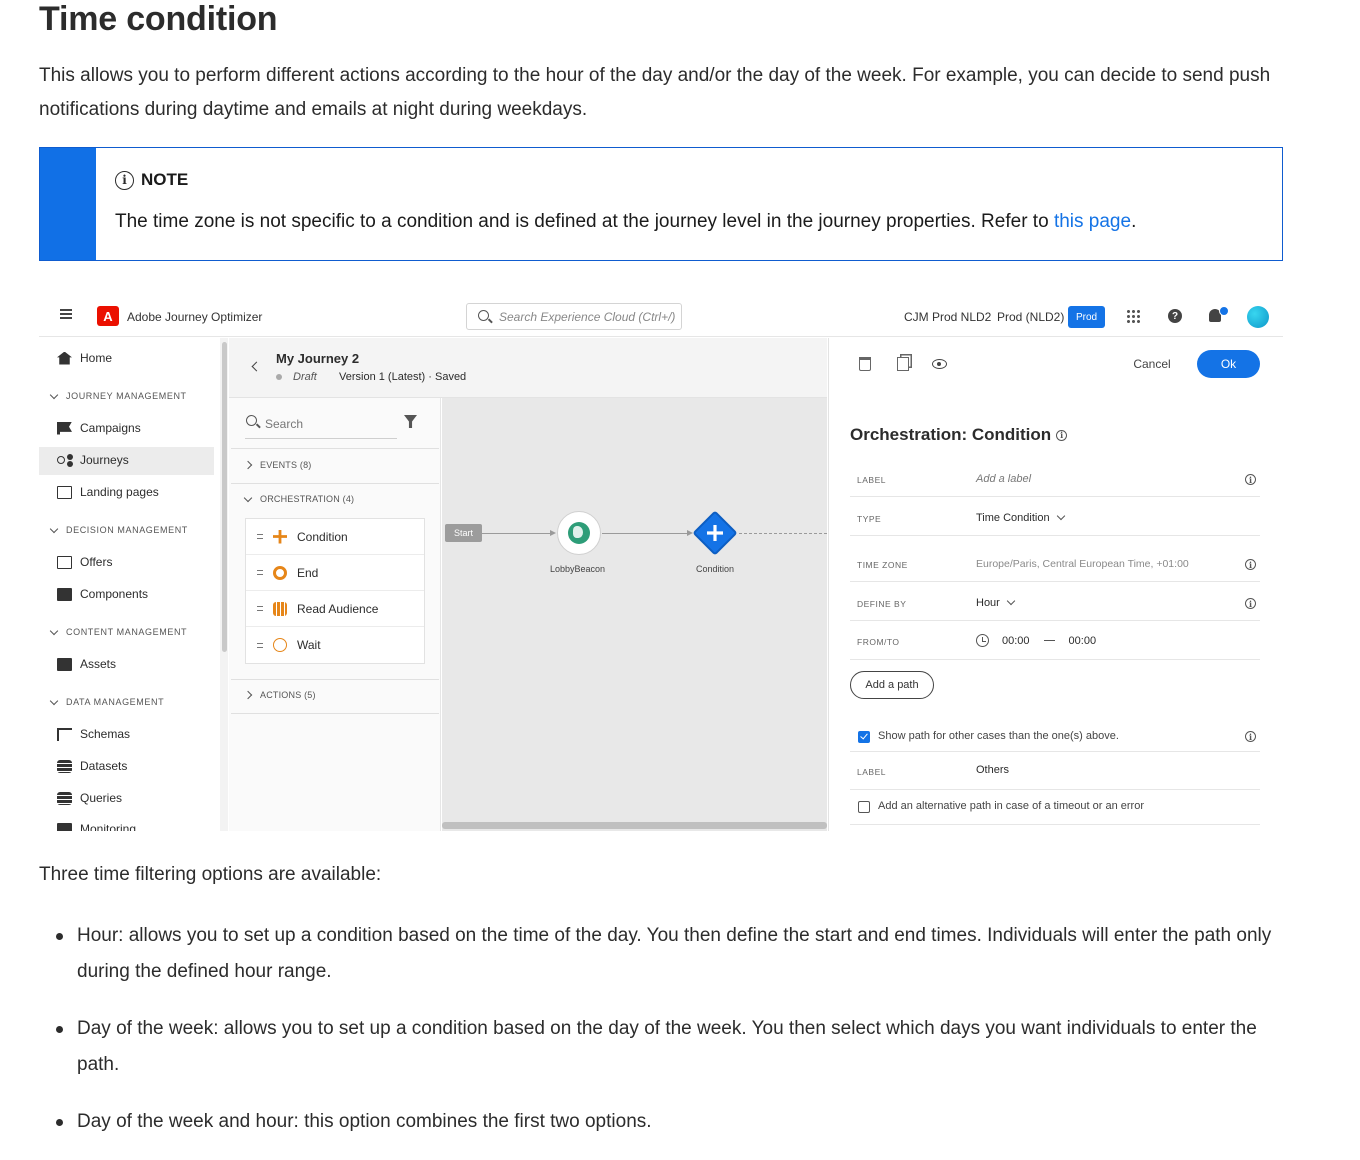 The image size is (1360, 1160). Describe the element at coordinates (1013, 518) in the screenshot. I see `type-value: Time Condition` at that location.